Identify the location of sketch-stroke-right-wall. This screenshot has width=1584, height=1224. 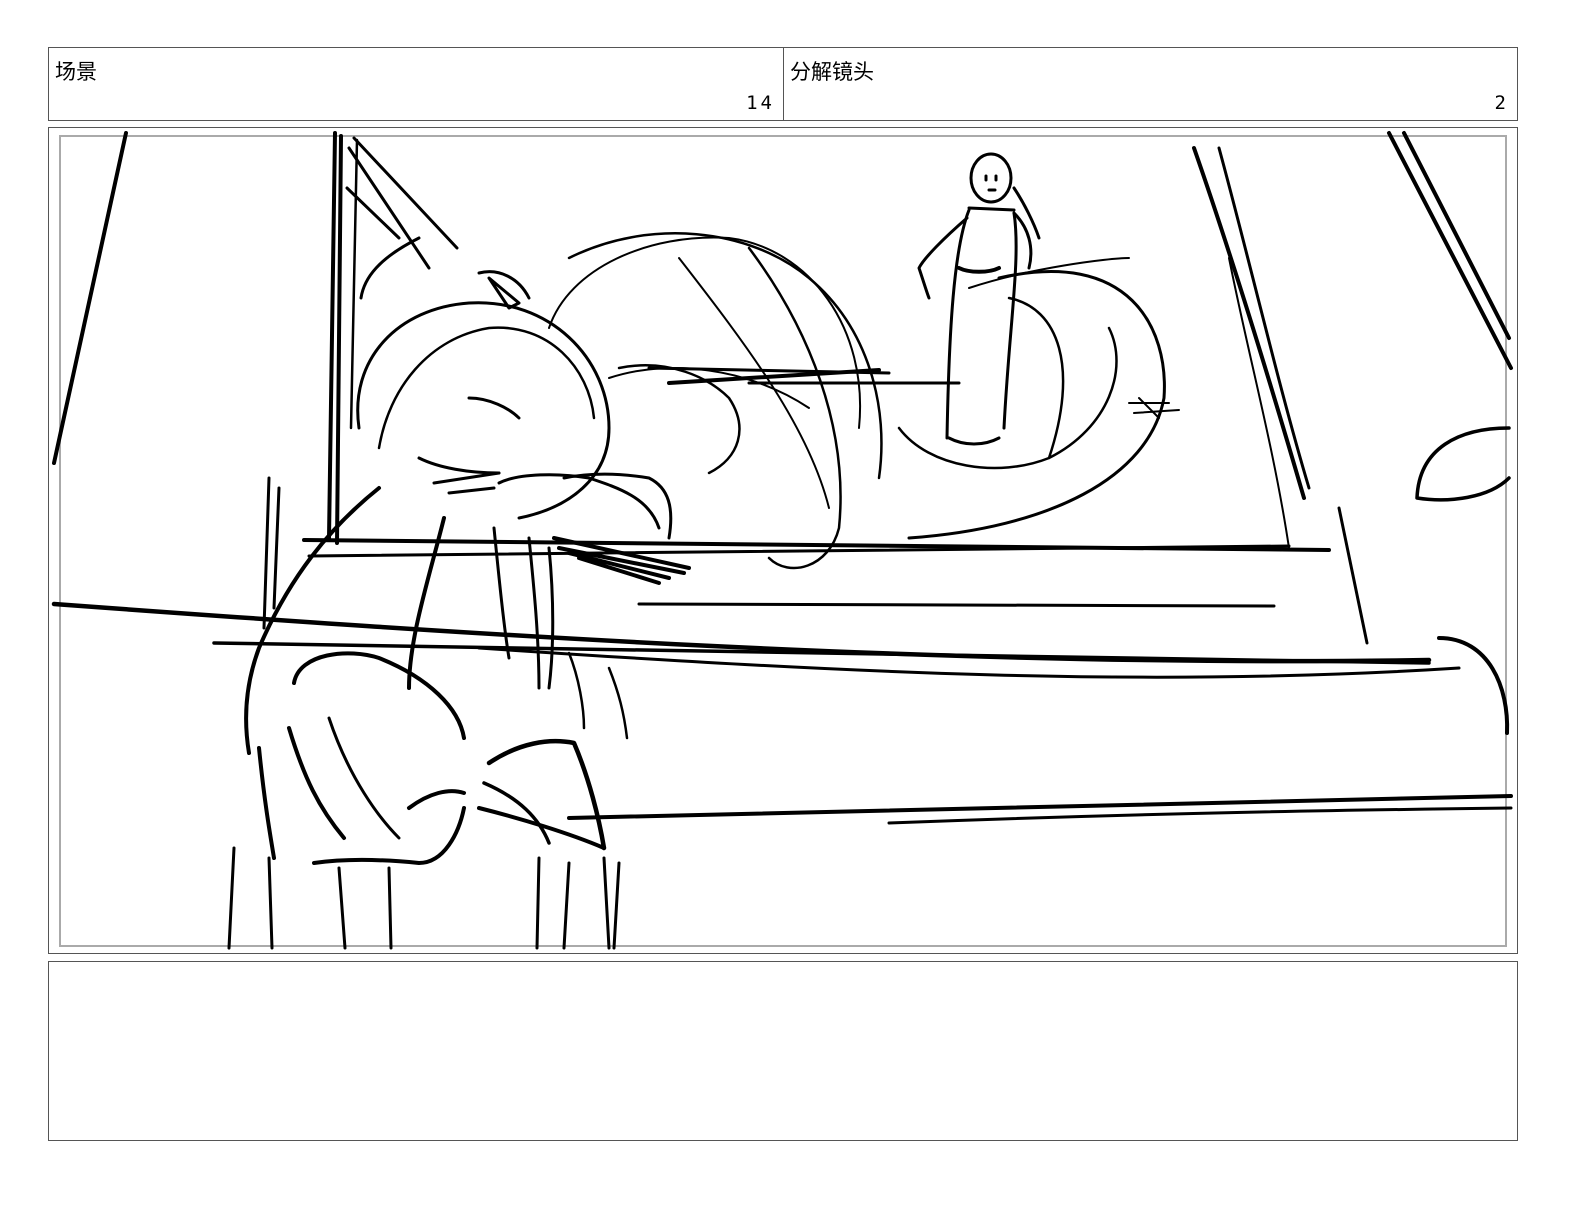
(1450, 250).